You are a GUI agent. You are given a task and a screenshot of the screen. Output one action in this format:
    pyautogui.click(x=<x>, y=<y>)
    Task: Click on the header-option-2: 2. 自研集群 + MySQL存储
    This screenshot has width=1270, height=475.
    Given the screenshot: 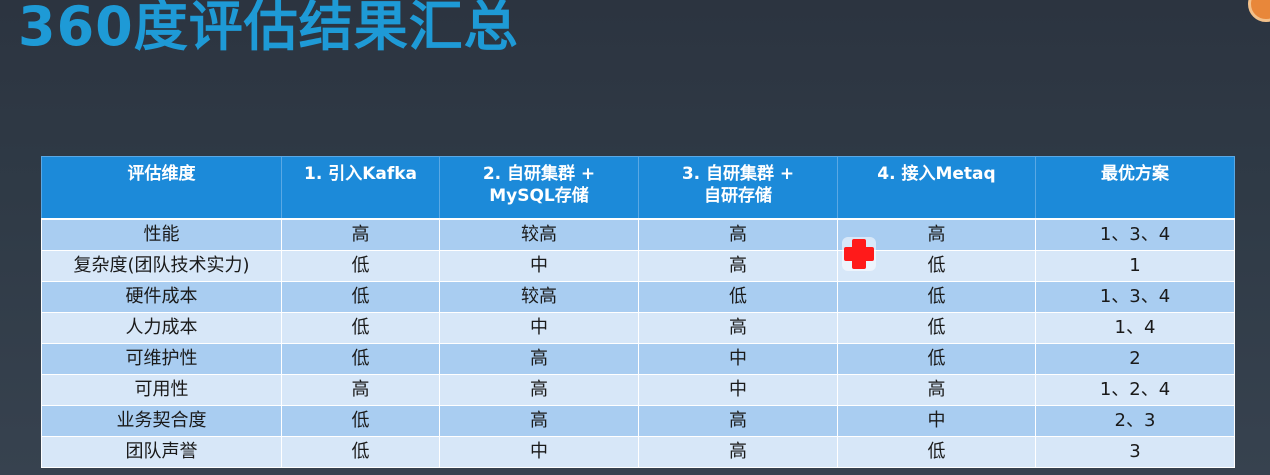 What is the action you would take?
    pyautogui.click(x=539, y=188)
    